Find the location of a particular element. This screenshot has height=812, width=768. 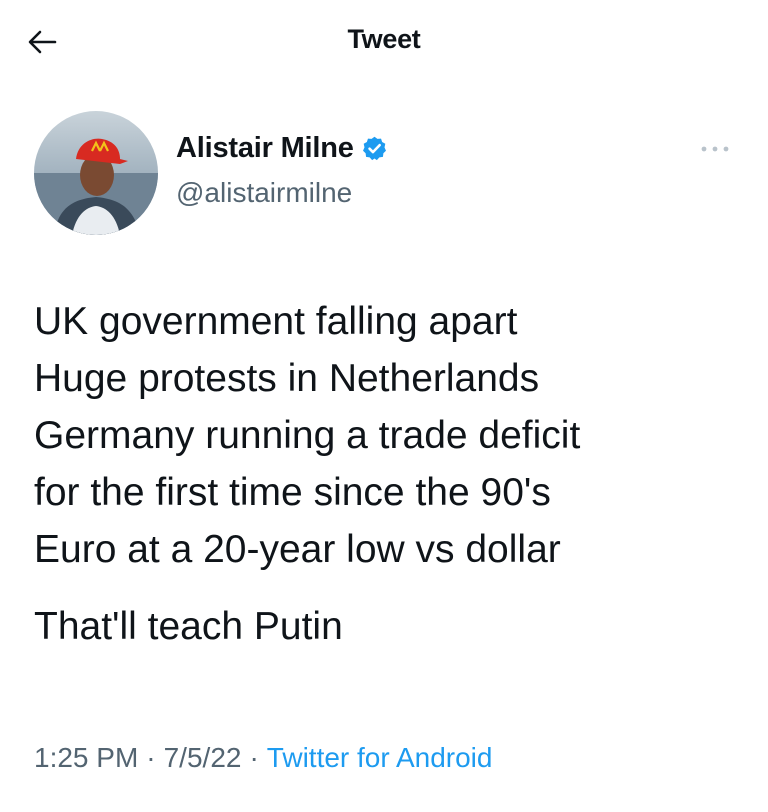

more-dots-icon is located at coordinates (715, 149).